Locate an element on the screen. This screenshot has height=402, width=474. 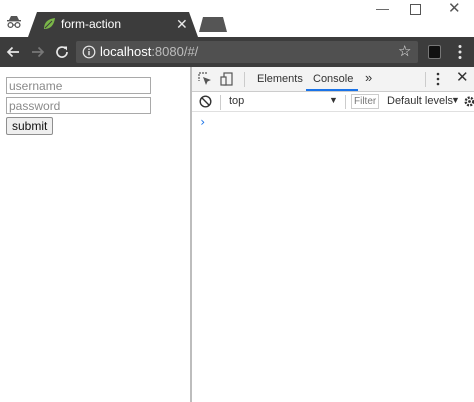
browser-tab-active: form-action ✕ is located at coordinates (113, 24).